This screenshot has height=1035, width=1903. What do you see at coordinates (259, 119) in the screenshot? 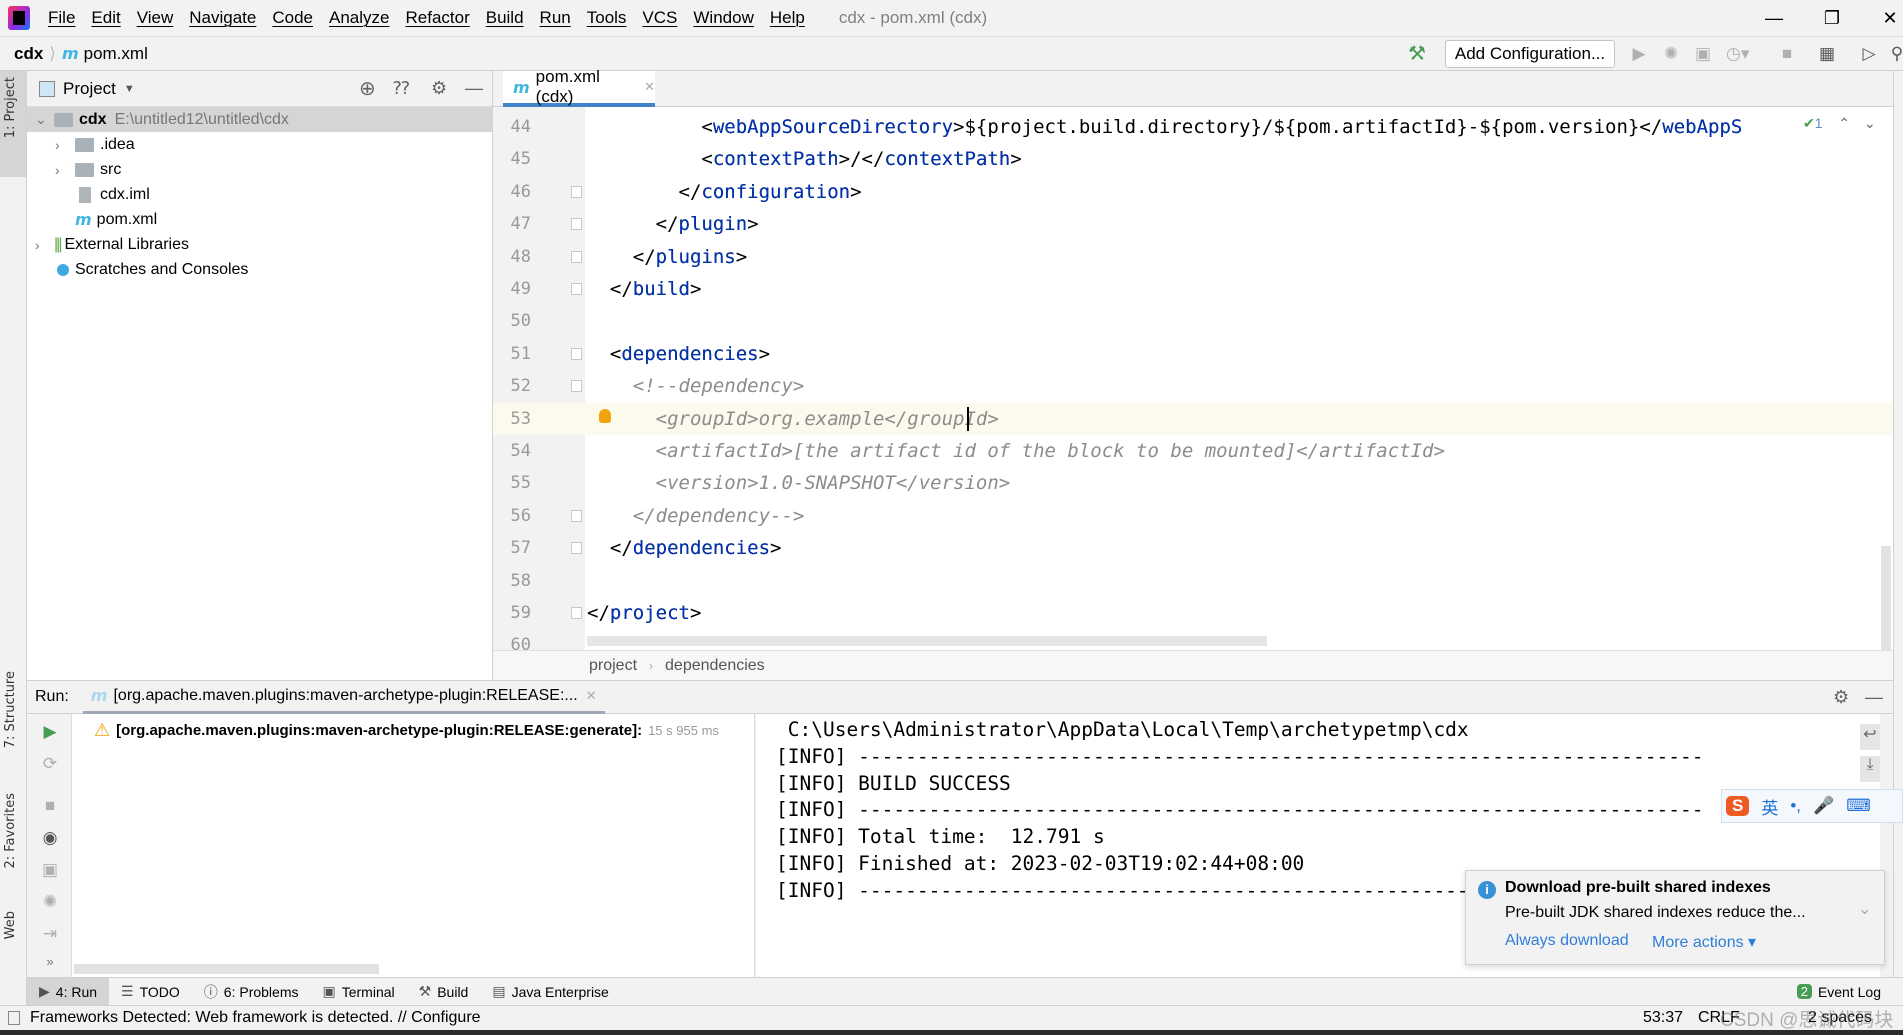
I see `tree-item-cdx: ⌄ cdx E:\untitled12\untitled\cdx` at bounding box center [259, 119].